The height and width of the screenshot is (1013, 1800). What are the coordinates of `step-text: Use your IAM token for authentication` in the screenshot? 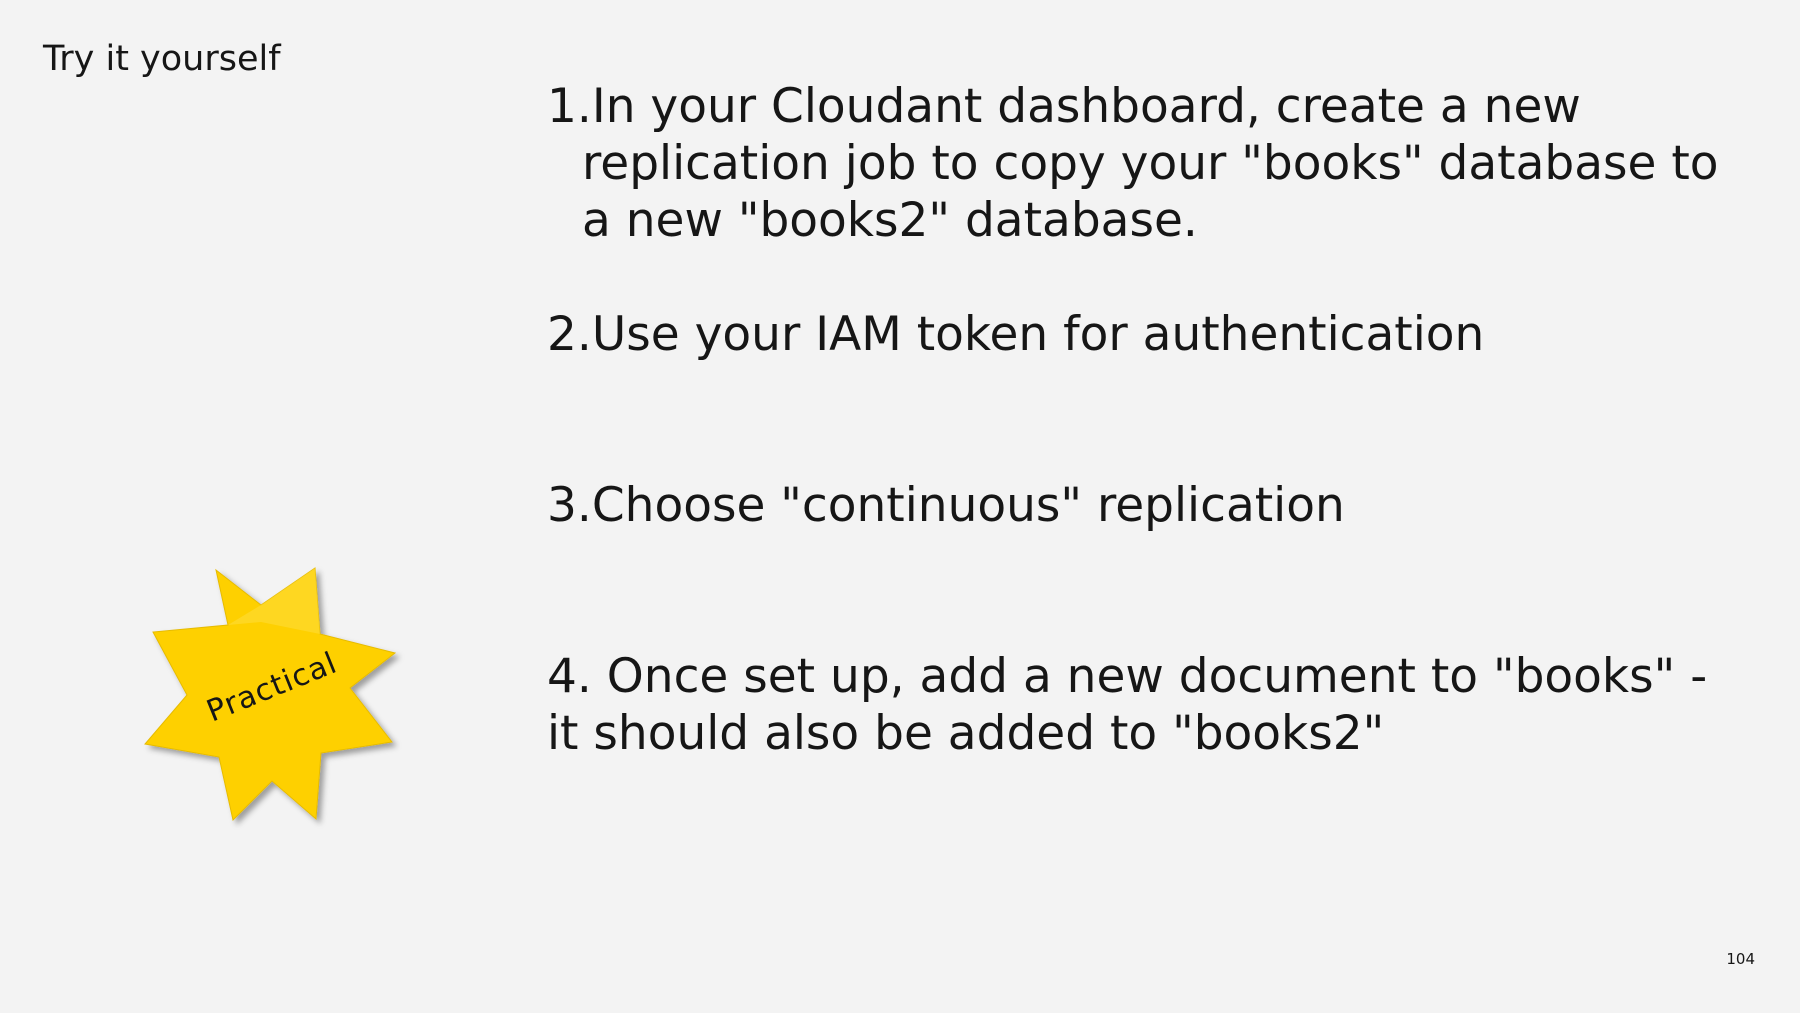 It's located at (1038, 334).